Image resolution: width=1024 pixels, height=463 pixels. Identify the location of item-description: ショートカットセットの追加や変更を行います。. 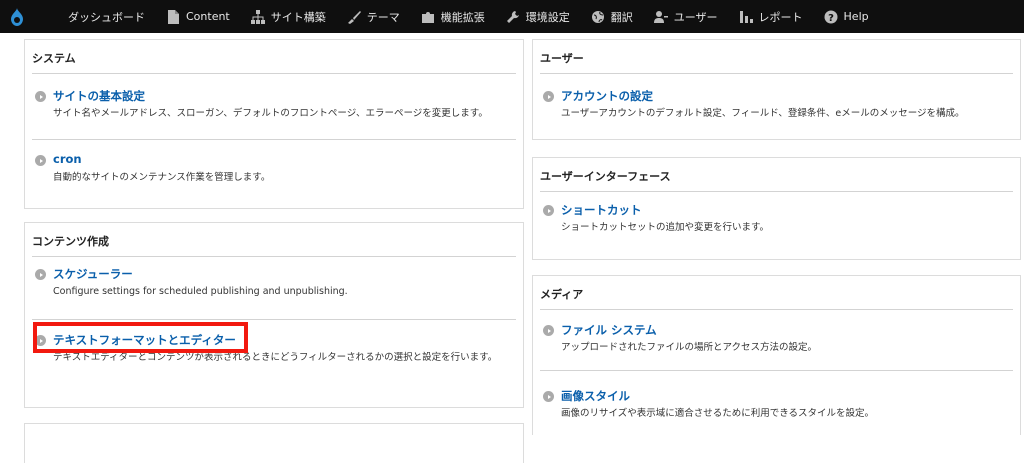
(665, 227).